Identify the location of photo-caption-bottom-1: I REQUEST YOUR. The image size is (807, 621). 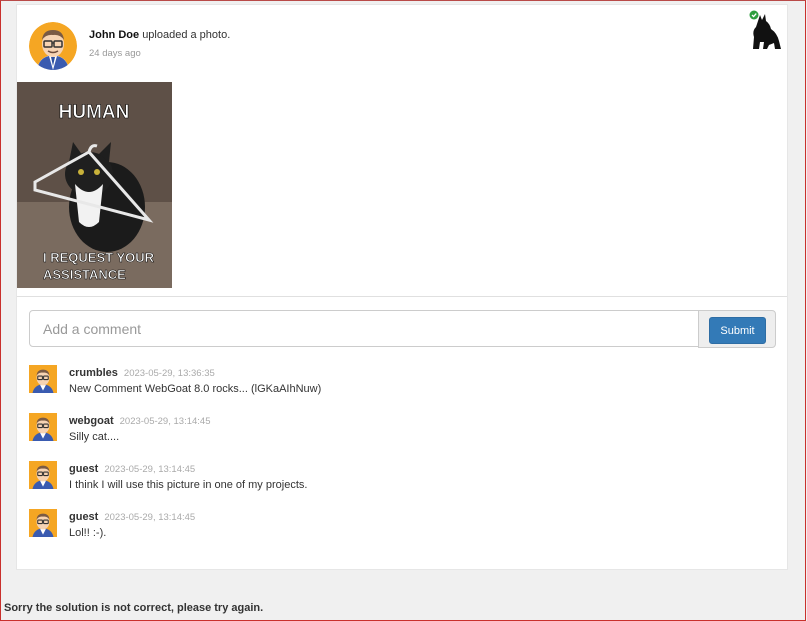
(99, 257).